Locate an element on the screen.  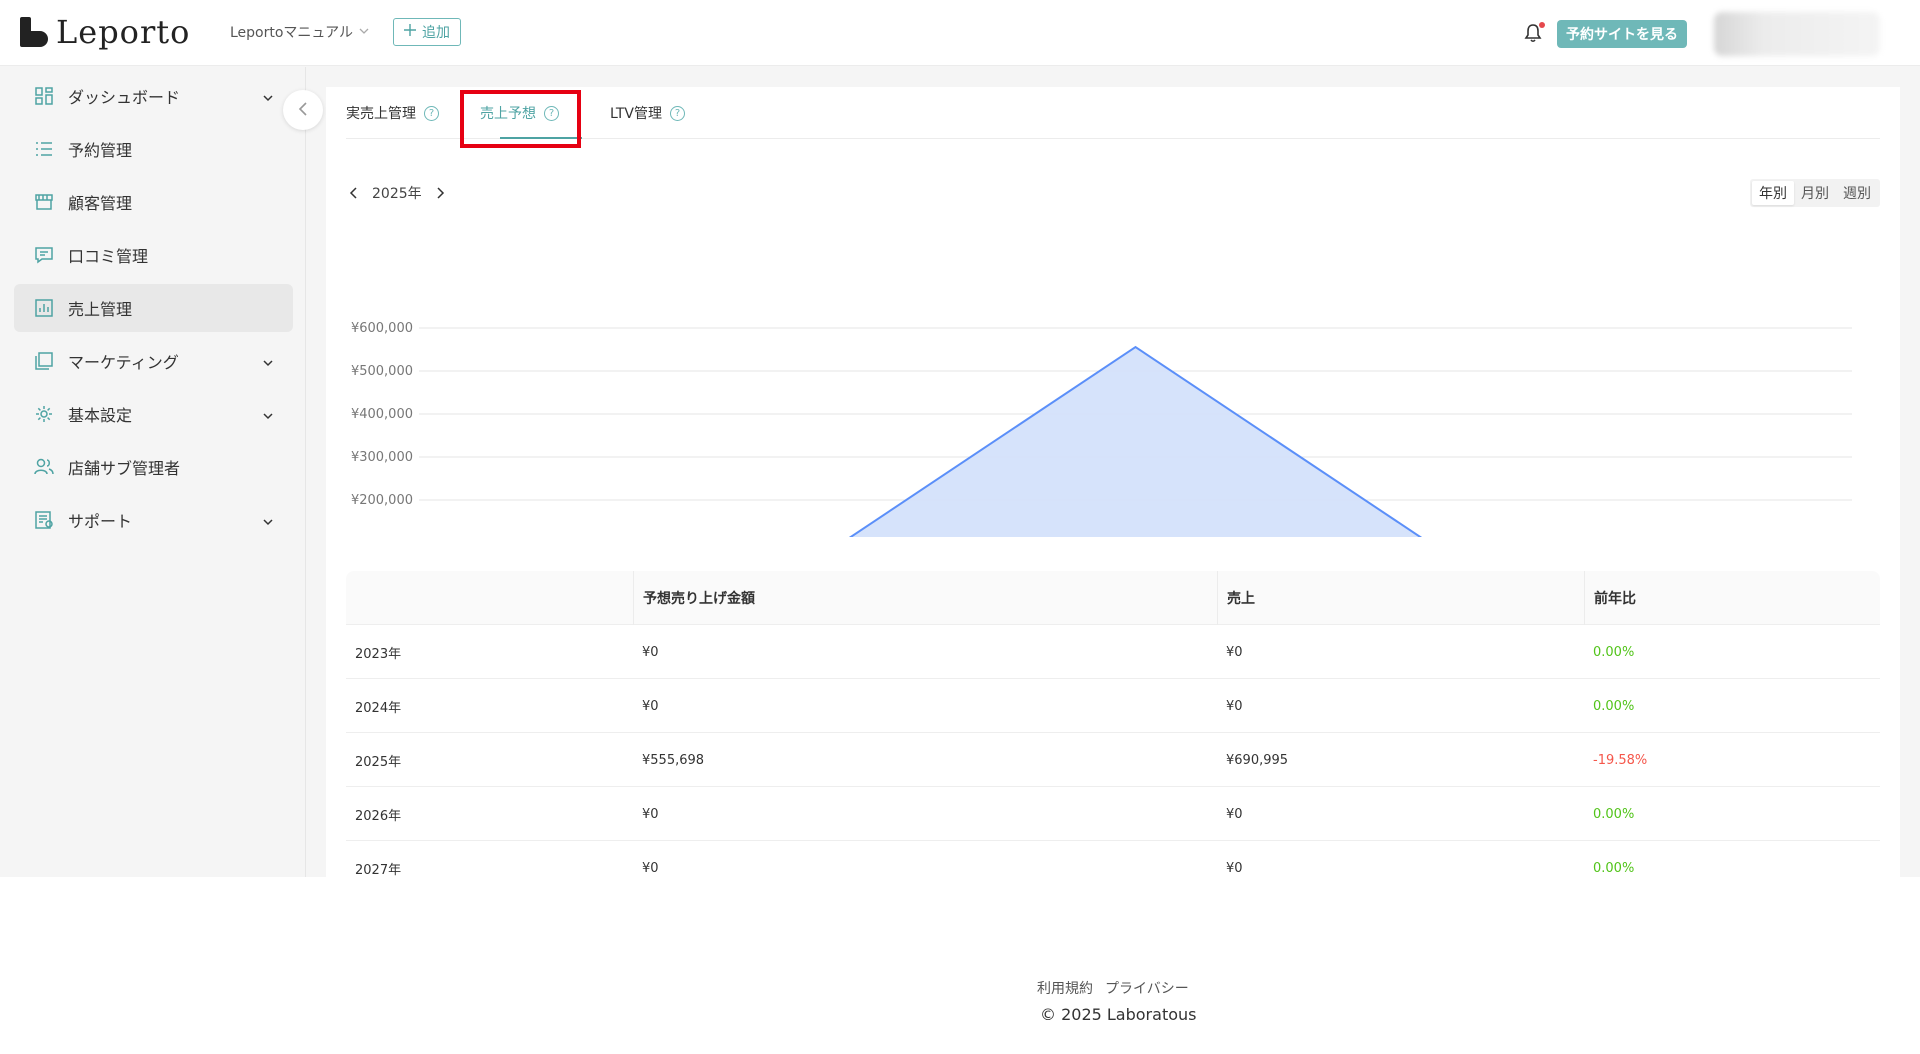
notification-bell-icon is located at coordinates (1534, 32).